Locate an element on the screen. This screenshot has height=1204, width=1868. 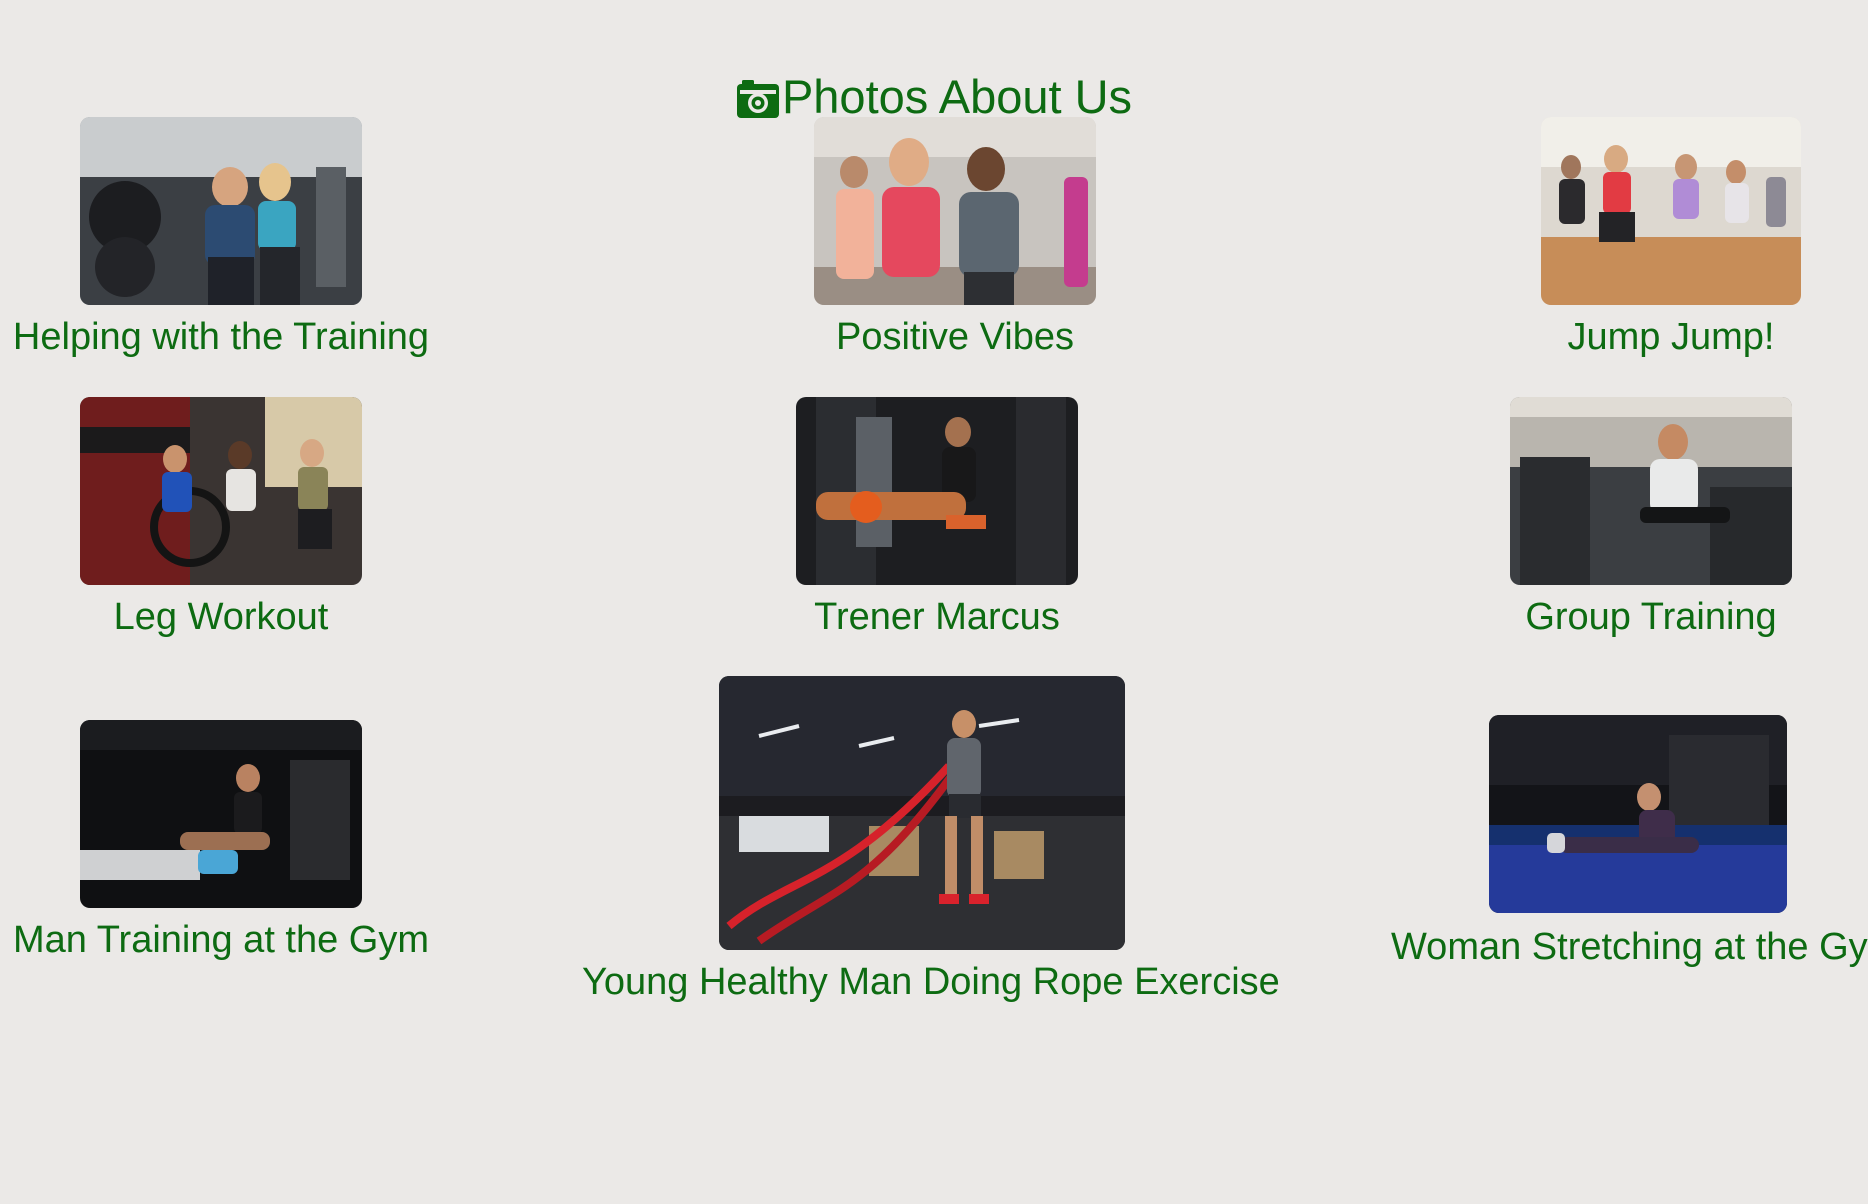
gallery-item-group-training: Group Training is located at coordinates (1649, 518).